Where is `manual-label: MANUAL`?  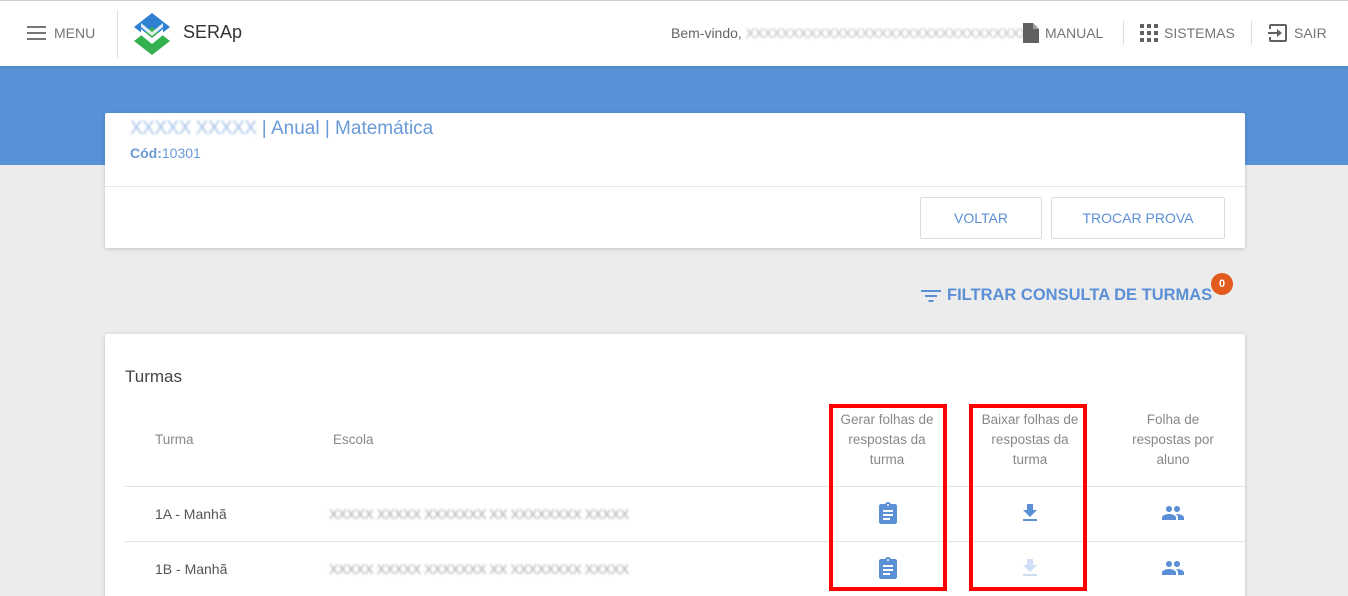 manual-label: MANUAL is located at coordinates (1074, 33).